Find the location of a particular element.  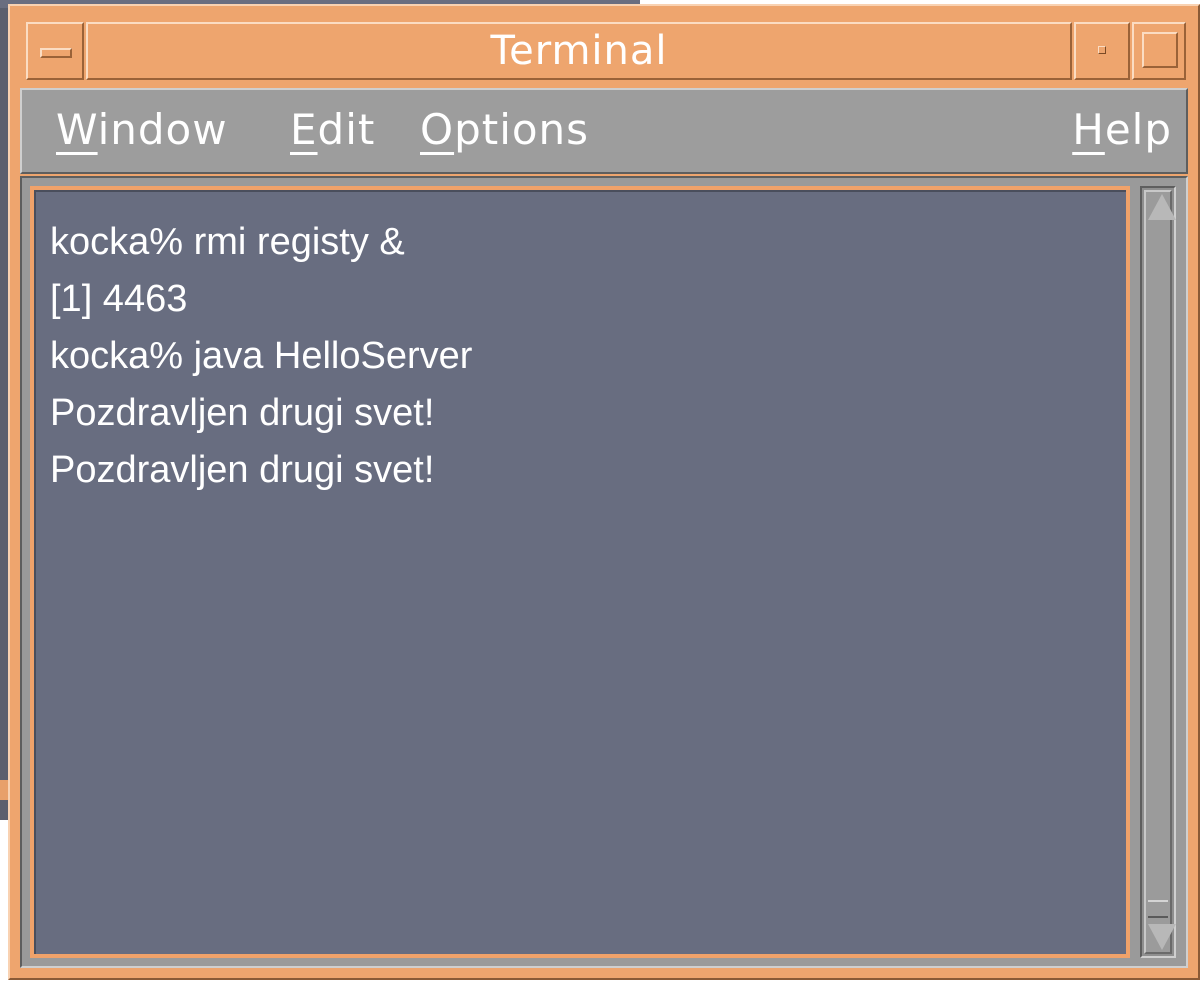

maximize-icon is located at coordinates (1160, 50).